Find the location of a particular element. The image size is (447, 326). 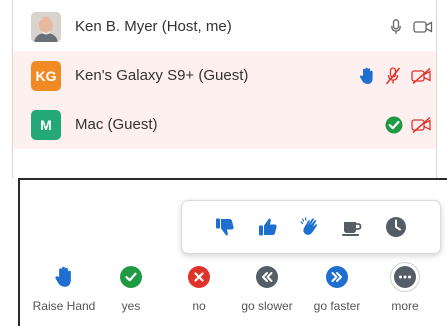

action-label: Raise Hand is located at coordinates (64, 306).